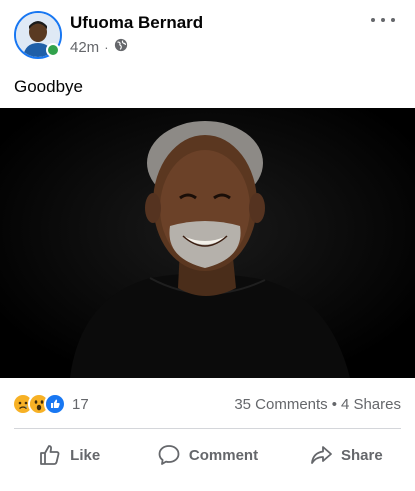 Image resolution: width=415 pixels, height=491 pixels. Describe the element at coordinates (53, 50) in the screenshot. I see `online-status-dot` at that location.